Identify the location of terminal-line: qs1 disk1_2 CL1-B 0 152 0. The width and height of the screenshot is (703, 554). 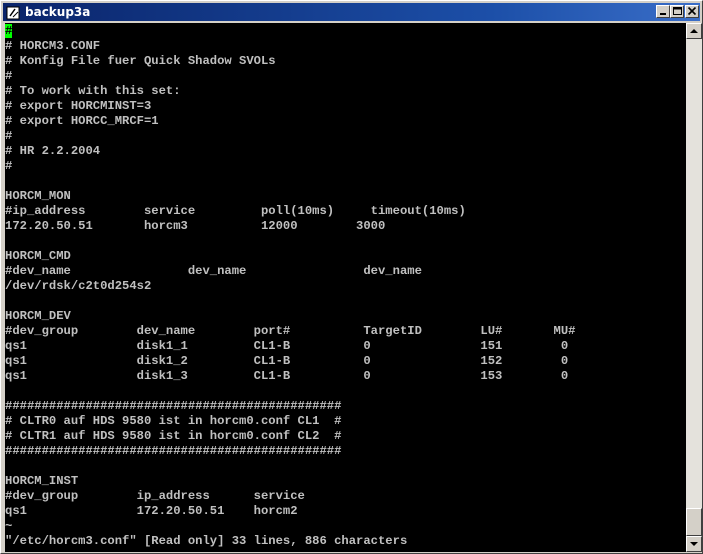
(287, 361).